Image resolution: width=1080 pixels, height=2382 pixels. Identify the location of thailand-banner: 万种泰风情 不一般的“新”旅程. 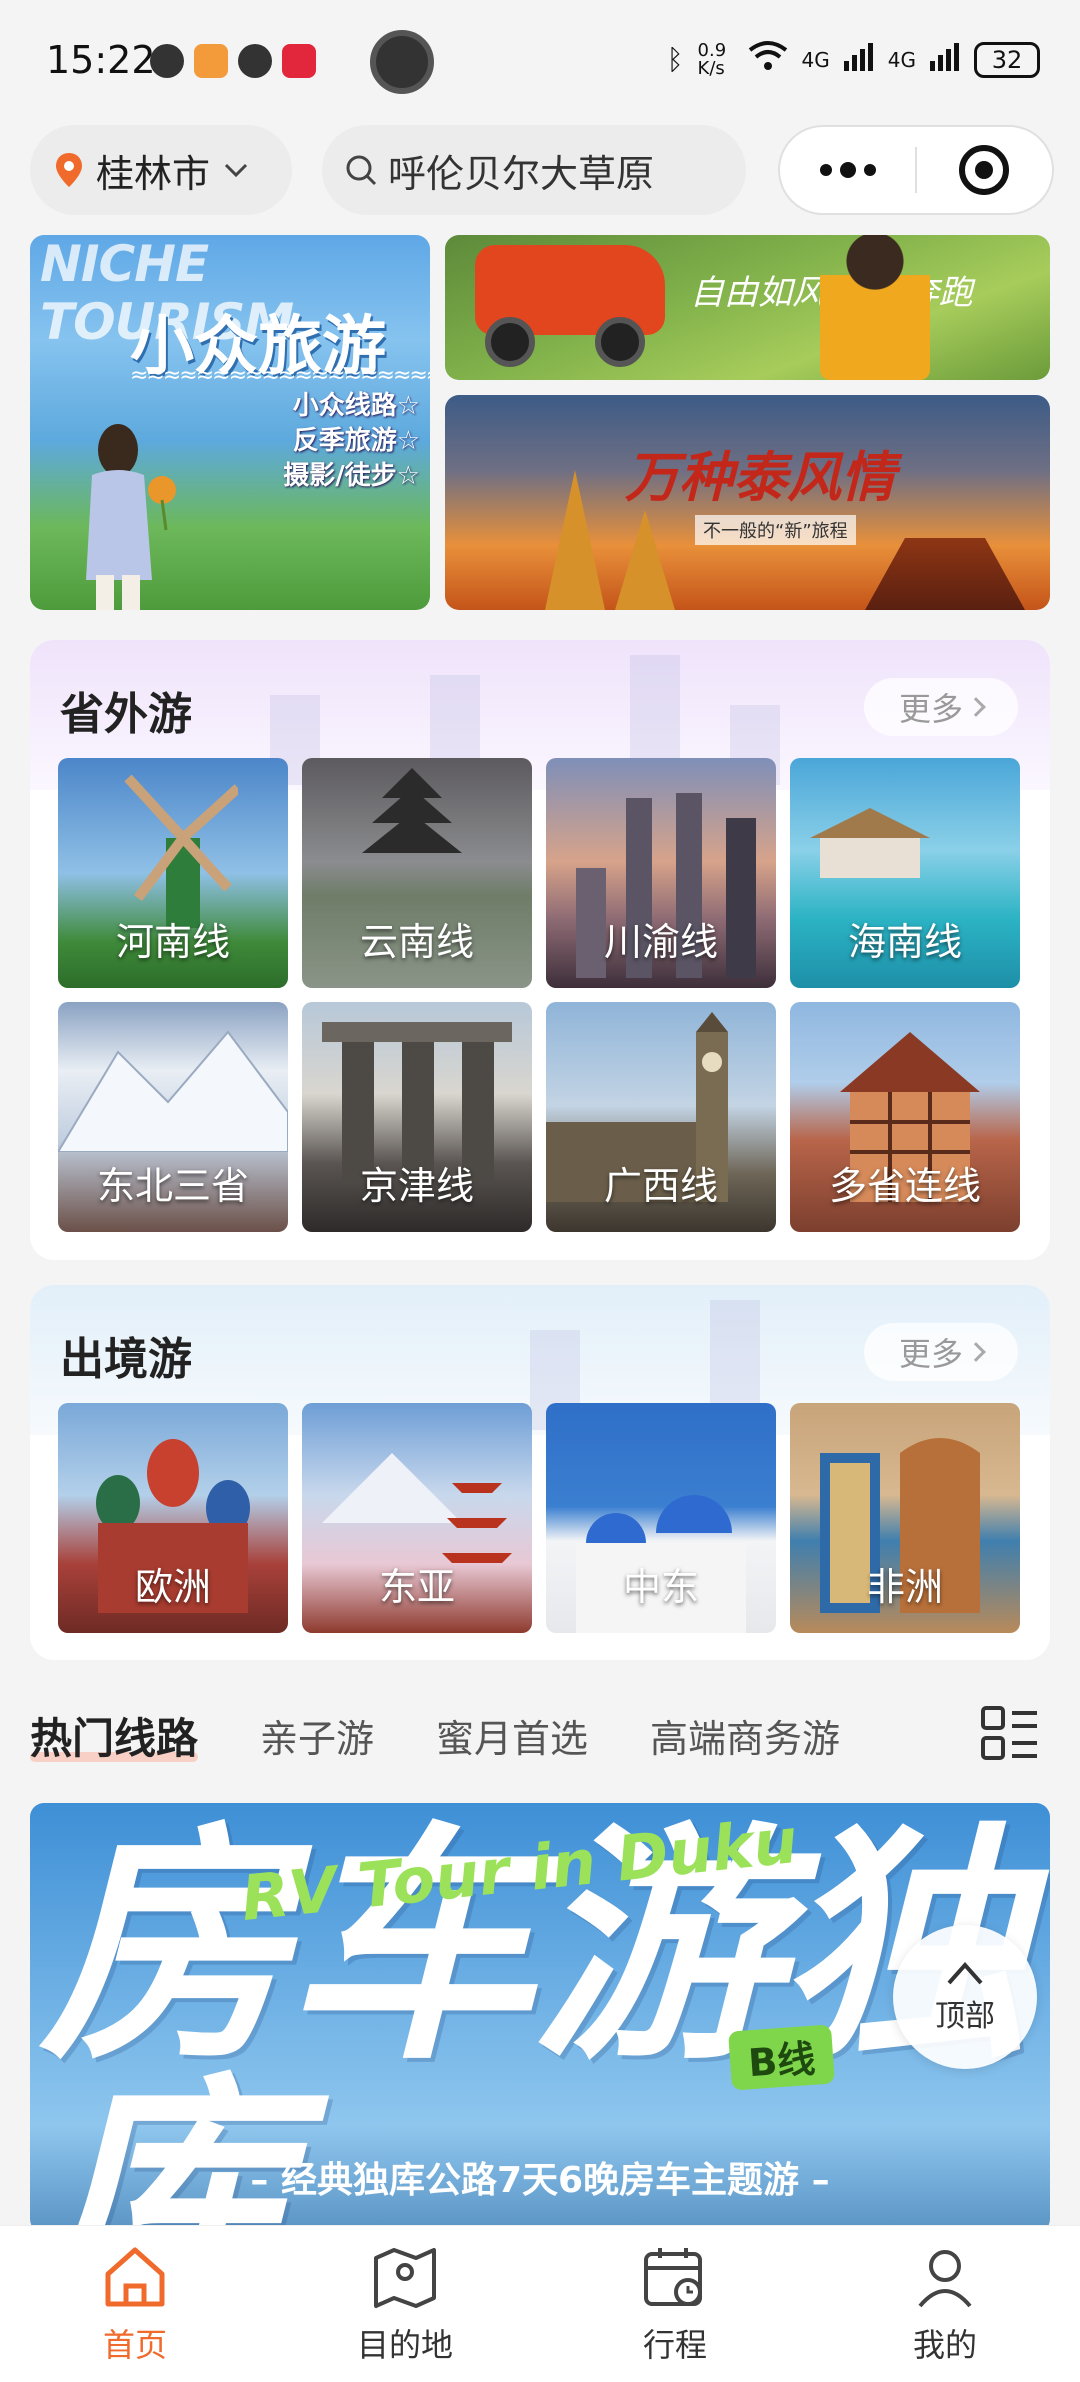
(747, 502).